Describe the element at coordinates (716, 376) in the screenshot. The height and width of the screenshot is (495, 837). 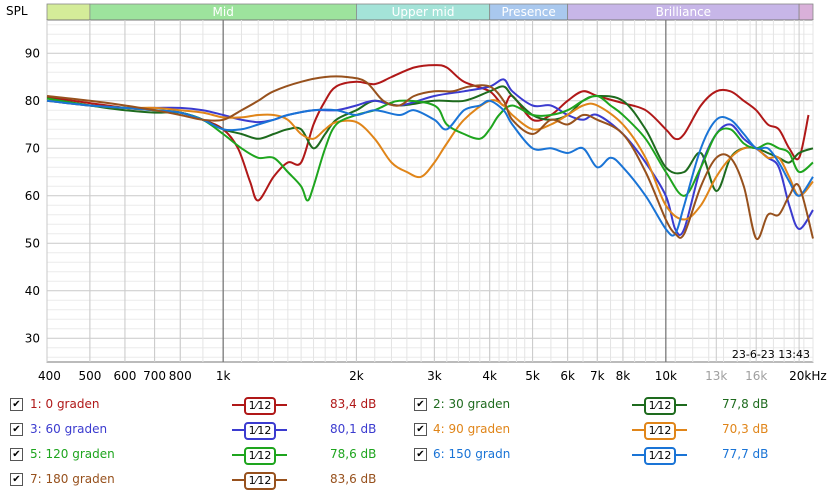
I see `x-tick-label: 13k` at that location.